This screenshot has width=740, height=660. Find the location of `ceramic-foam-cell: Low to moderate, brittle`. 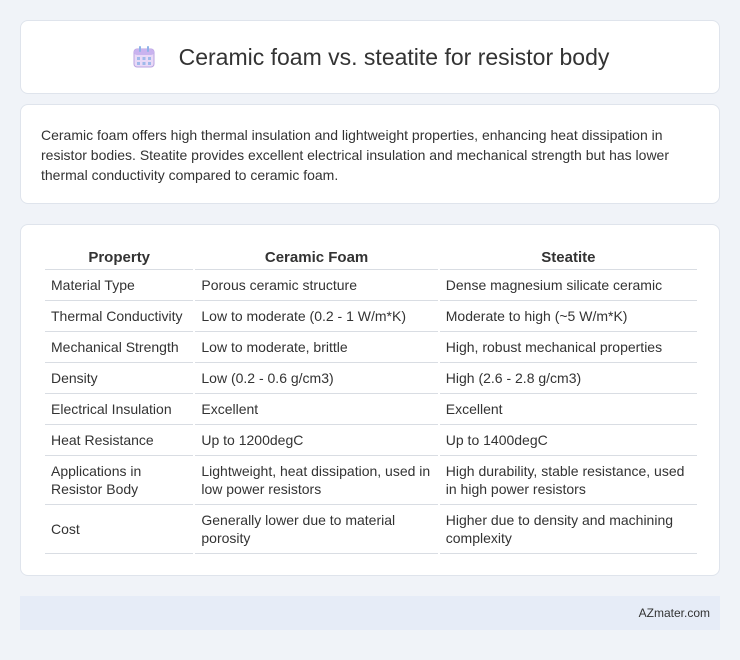

ceramic-foam-cell: Low to moderate, brittle is located at coordinates (316, 347).